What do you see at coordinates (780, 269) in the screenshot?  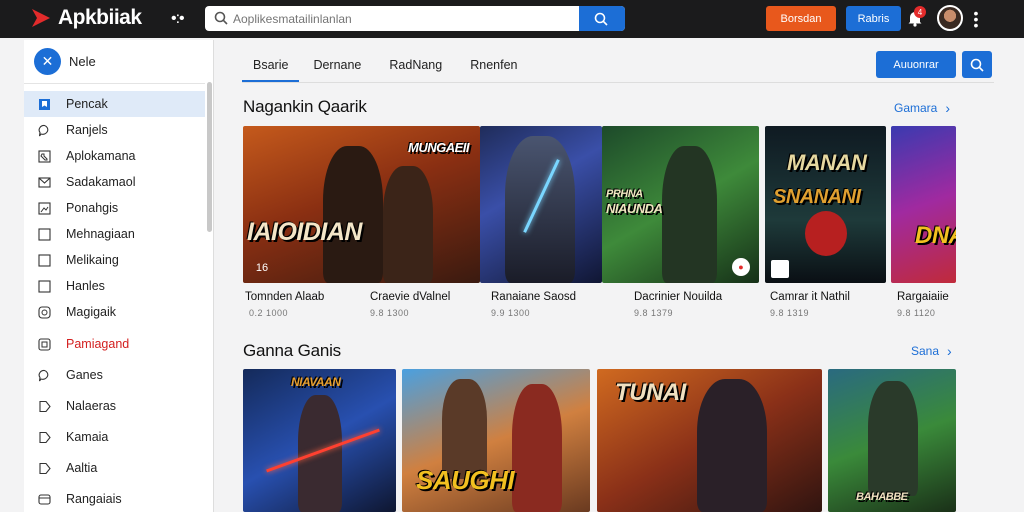 I see `card-corner-badge` at bounding box center [780, 269].